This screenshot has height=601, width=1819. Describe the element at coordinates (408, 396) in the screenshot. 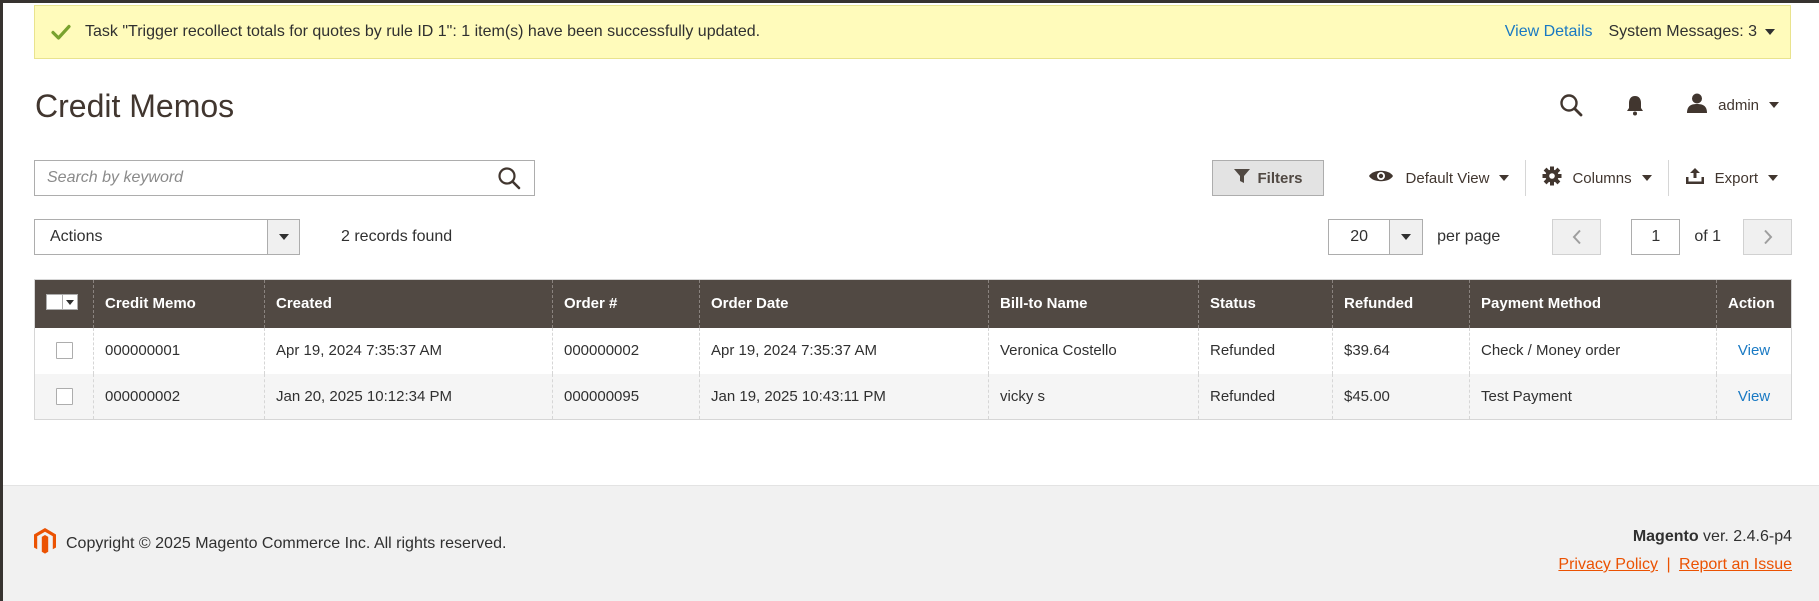

I see `created-cell: Jan 20, 2025 10:12:34 PM` at that location.